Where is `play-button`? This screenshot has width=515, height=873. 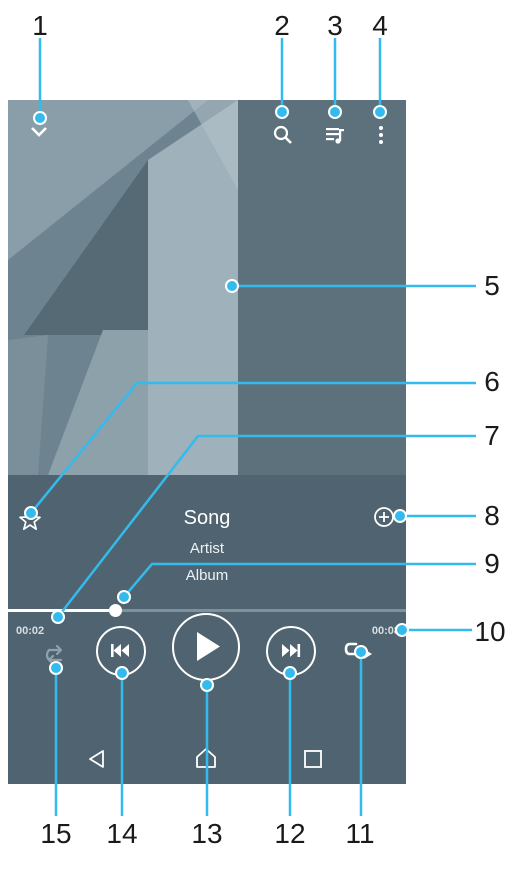 play-button is located at coordinates (206, 647).